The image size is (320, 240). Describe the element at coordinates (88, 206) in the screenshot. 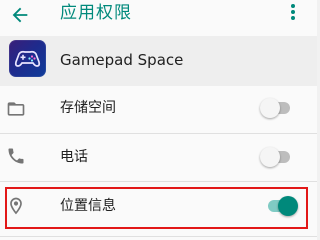

I see `permission-label: 位置信息` at that location.